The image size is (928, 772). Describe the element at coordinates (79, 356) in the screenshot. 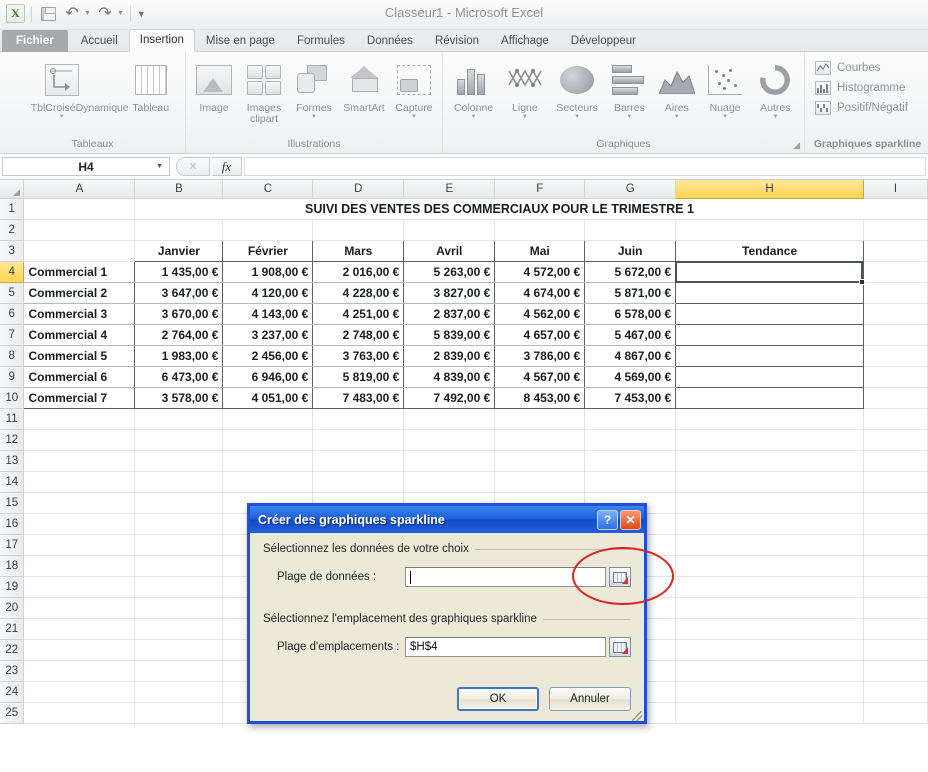

I see `cell-A8: Commercial 5` at that location.